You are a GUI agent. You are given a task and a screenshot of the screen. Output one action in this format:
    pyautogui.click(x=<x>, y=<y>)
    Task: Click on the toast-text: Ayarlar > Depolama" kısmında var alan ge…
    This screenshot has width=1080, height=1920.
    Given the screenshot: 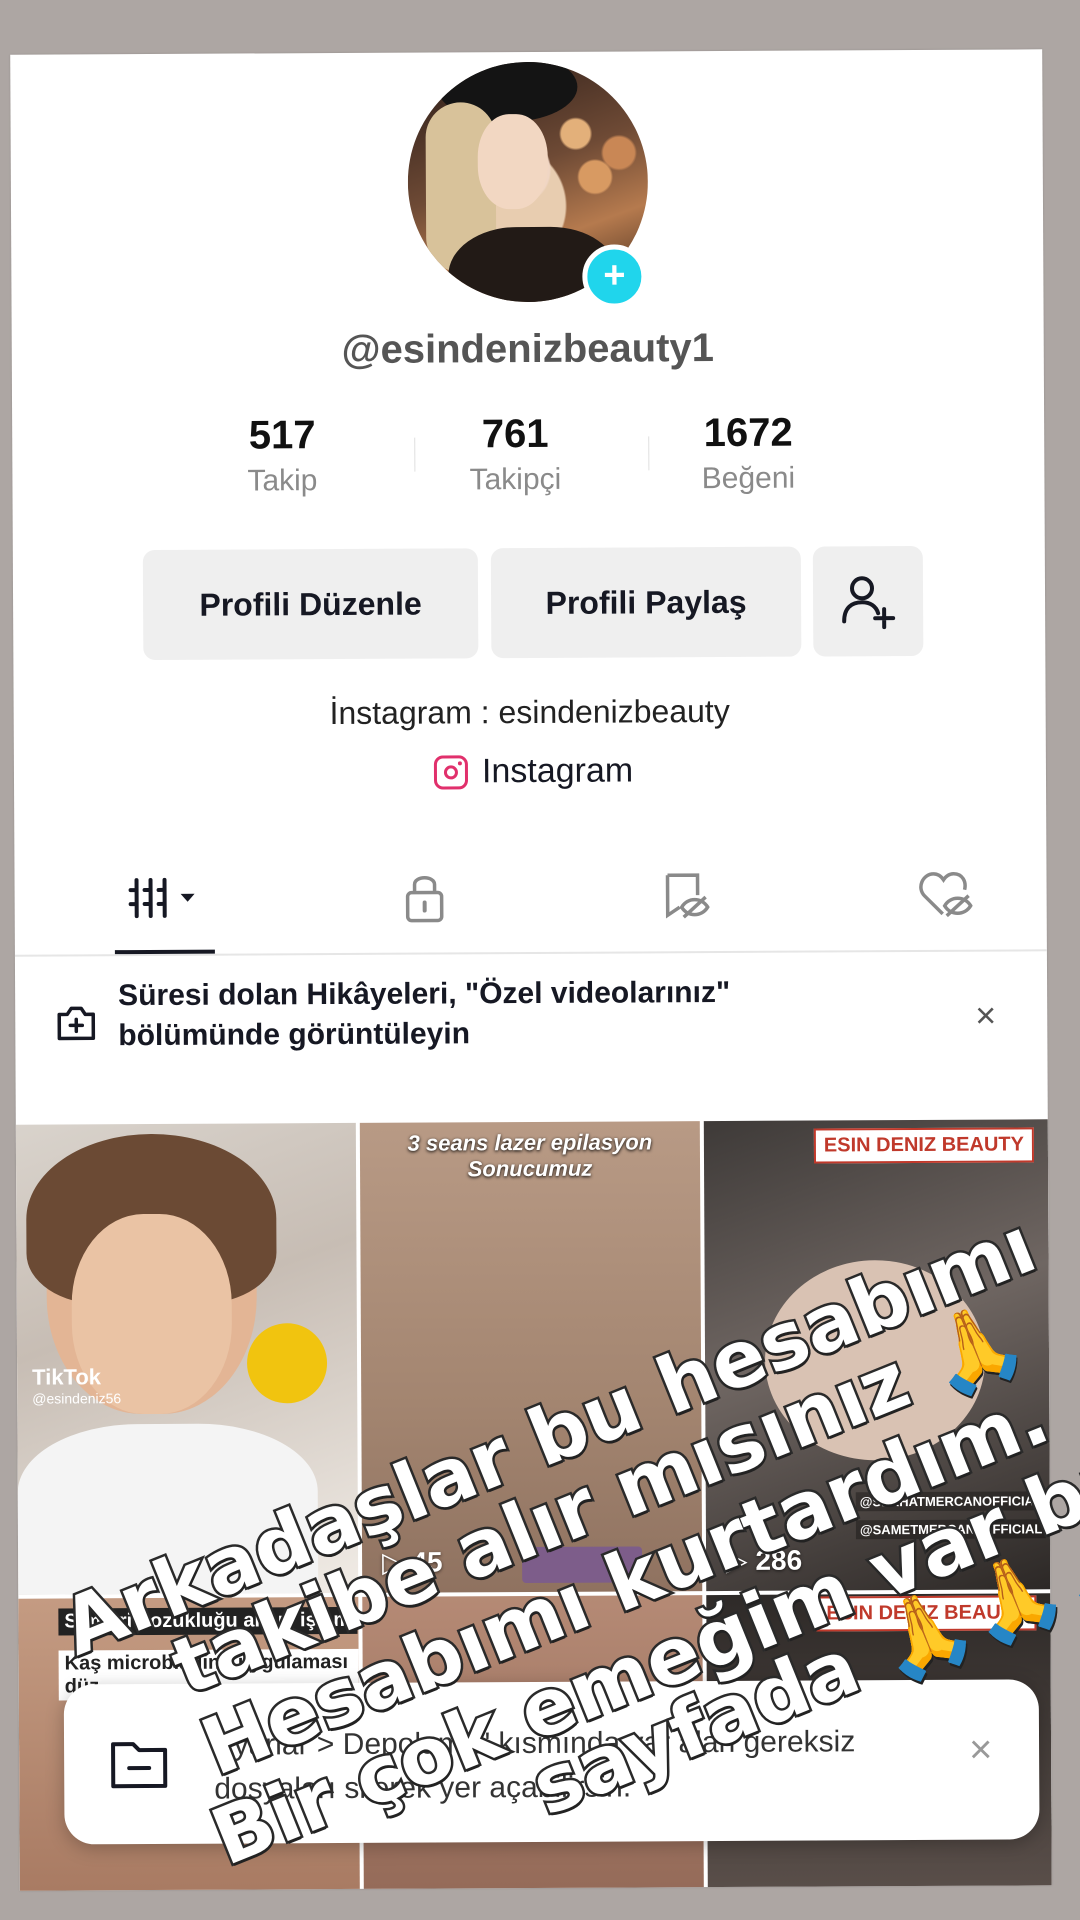 What is the action you would take?
    pyautogui.click(x=534, y=1765)
    